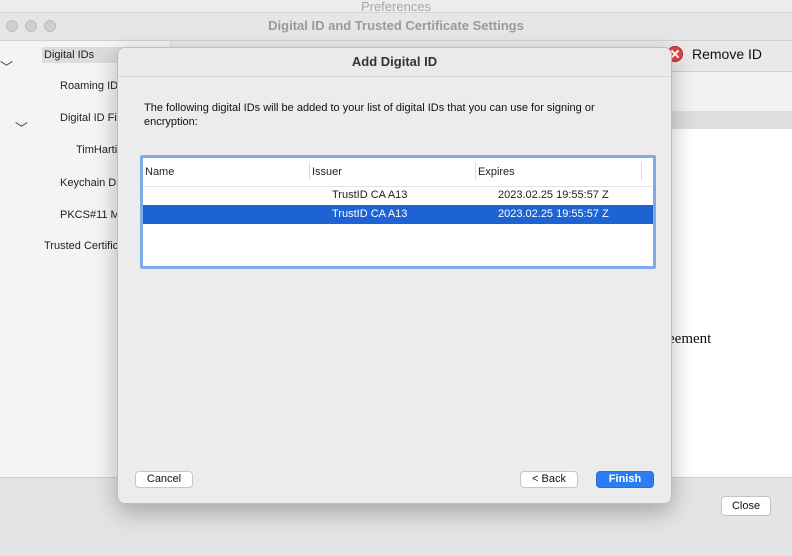 The height and width of the screenshot is (556, 792). What do you see at coordinates (164, 479) in the screenshot?
I see `cancel-button: Cancel` at bounding box center [164, 479].